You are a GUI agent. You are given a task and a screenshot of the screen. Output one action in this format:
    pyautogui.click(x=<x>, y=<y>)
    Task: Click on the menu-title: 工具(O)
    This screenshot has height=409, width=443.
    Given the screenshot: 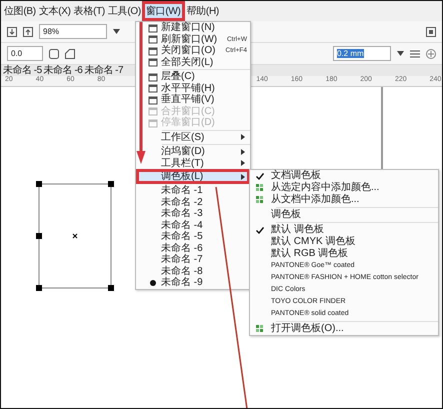 What is the action you would take?
    pyautogui.click(x=124, y=11)
    